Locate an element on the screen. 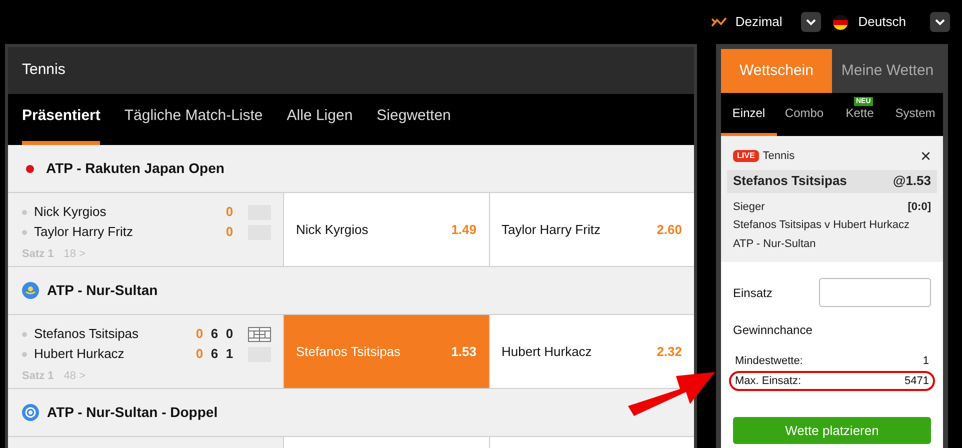 The width and height of the screenshot is (962, 448). odds-button: Hubert Hurkacz 2.32 is located at coordinates (591, 351).